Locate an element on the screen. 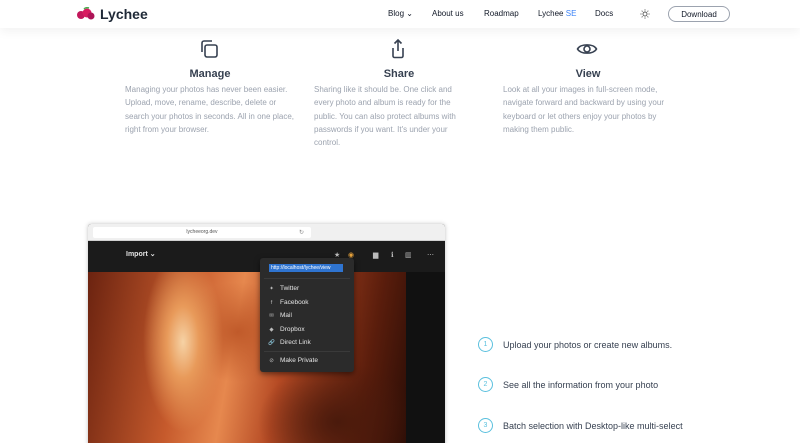 The width and height of the screenshot is (800, 443). folder-icon: ▆ is located at coordinates (376, 255).